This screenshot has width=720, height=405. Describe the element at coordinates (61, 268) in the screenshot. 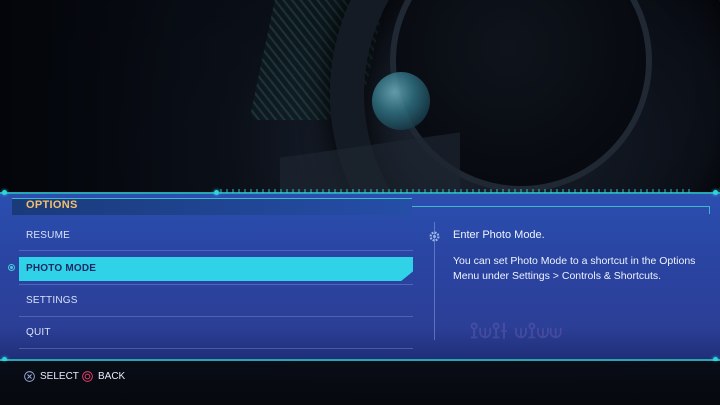

I see `menu-item-label: PHOTO MODE` at that location.